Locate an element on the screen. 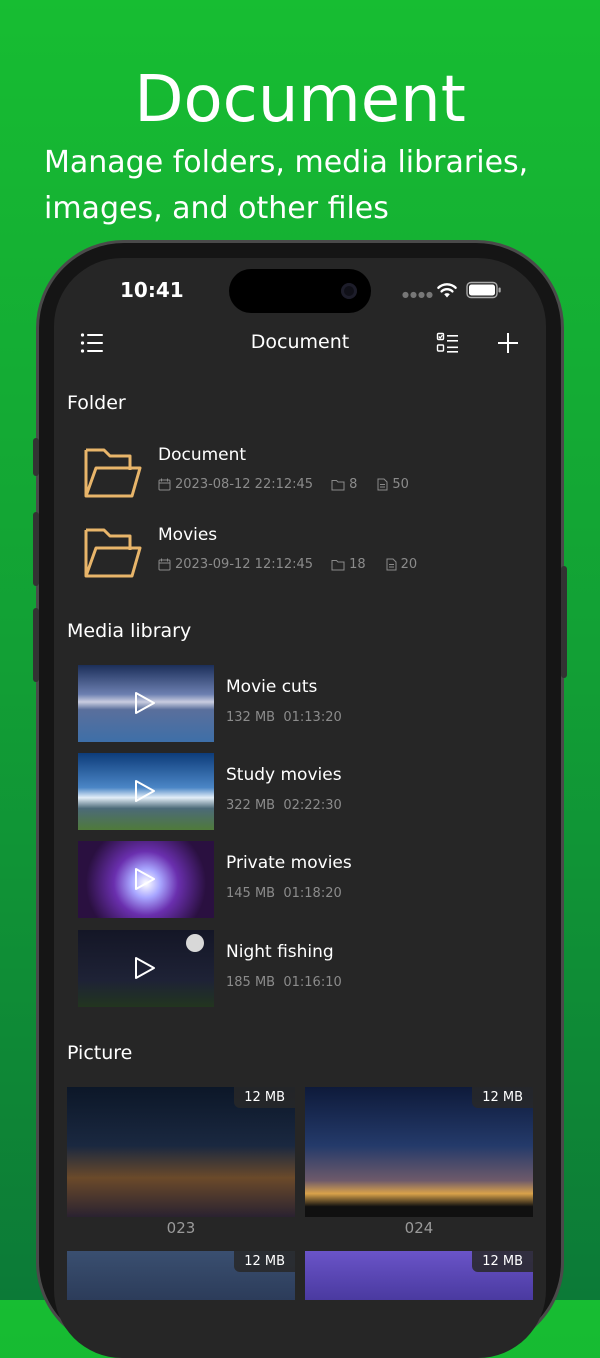 This screenshot has height=1358, width=600. media-size: 322 MB is located at coordinates (251, 805).